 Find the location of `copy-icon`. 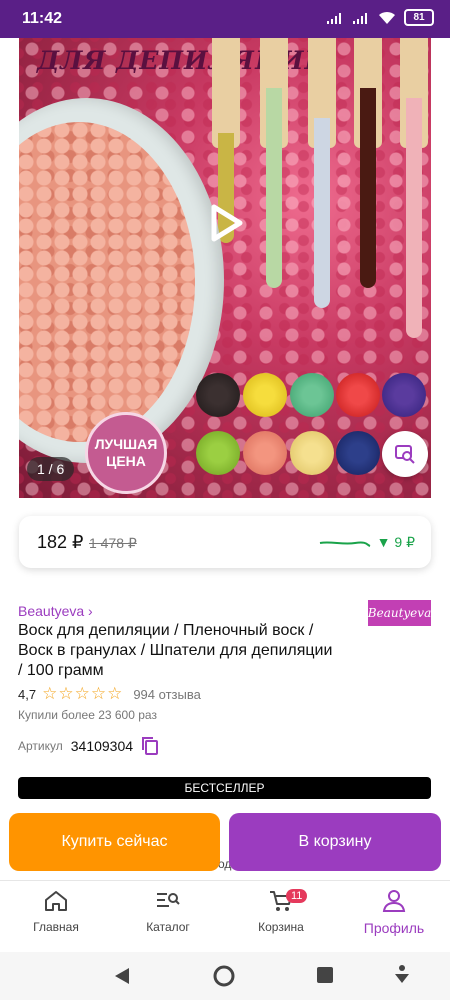

copy-icon is located at coordinates (150, 746).